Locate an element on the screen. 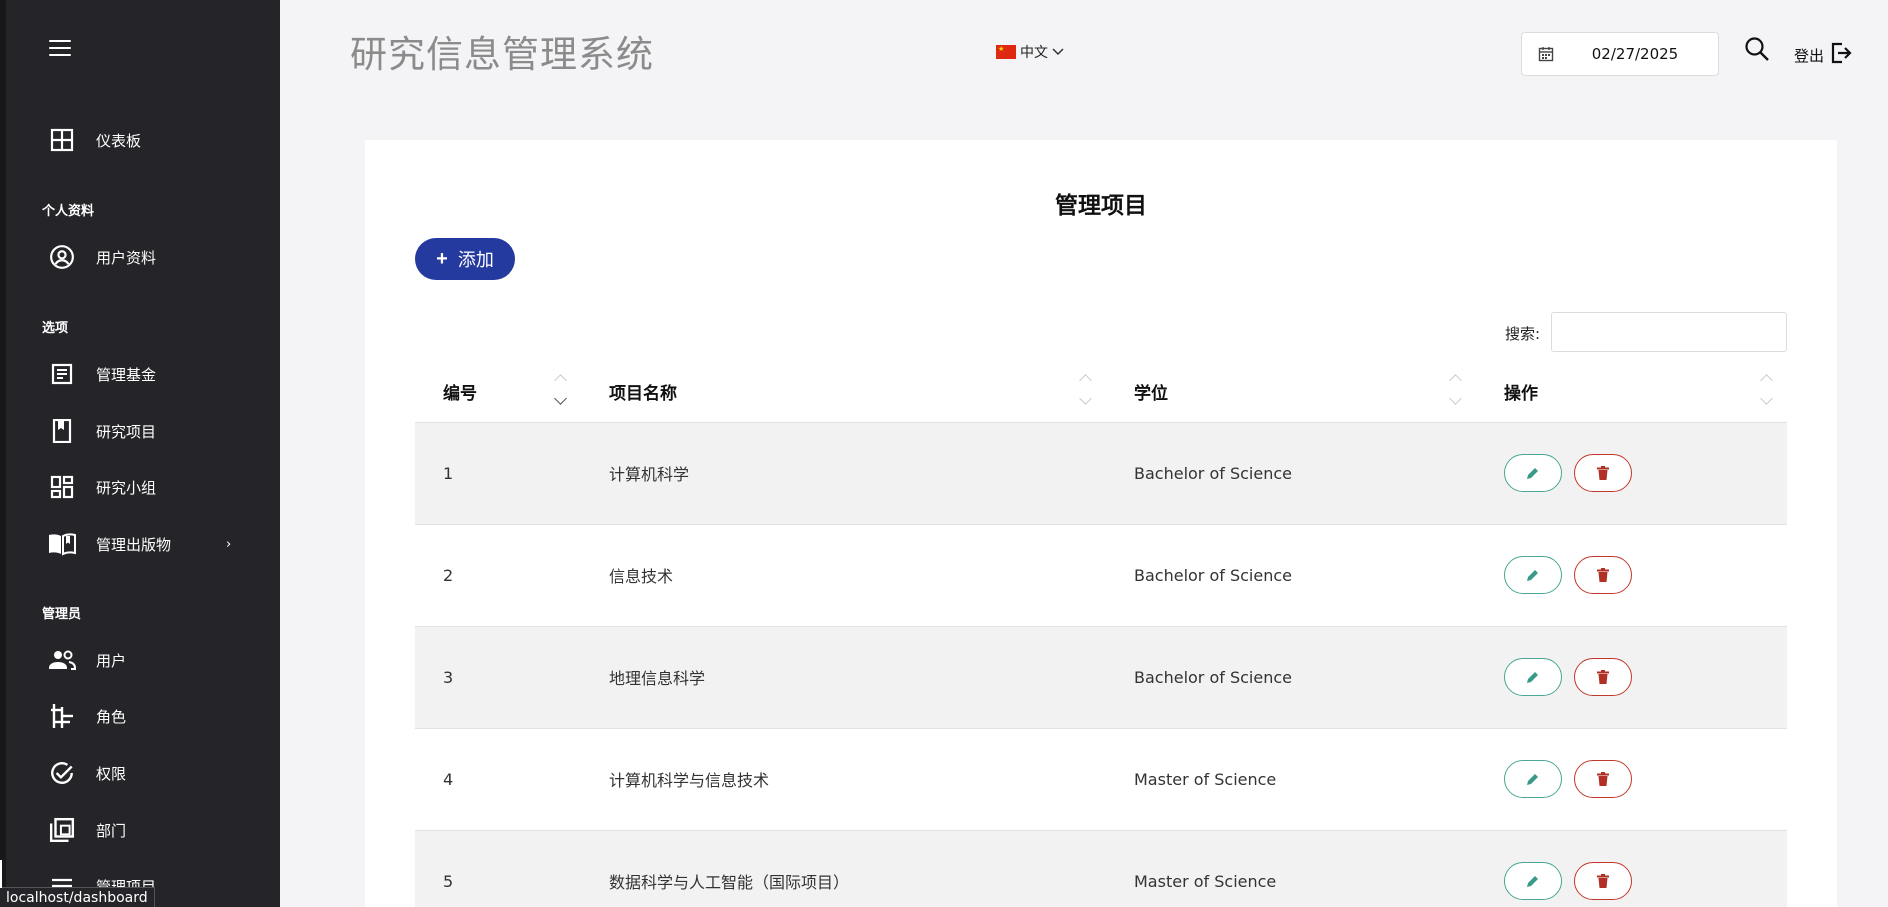 This screenshot has height=907, width=1888. column-header-actions: 操作 is located at coordinates (1631, 392).